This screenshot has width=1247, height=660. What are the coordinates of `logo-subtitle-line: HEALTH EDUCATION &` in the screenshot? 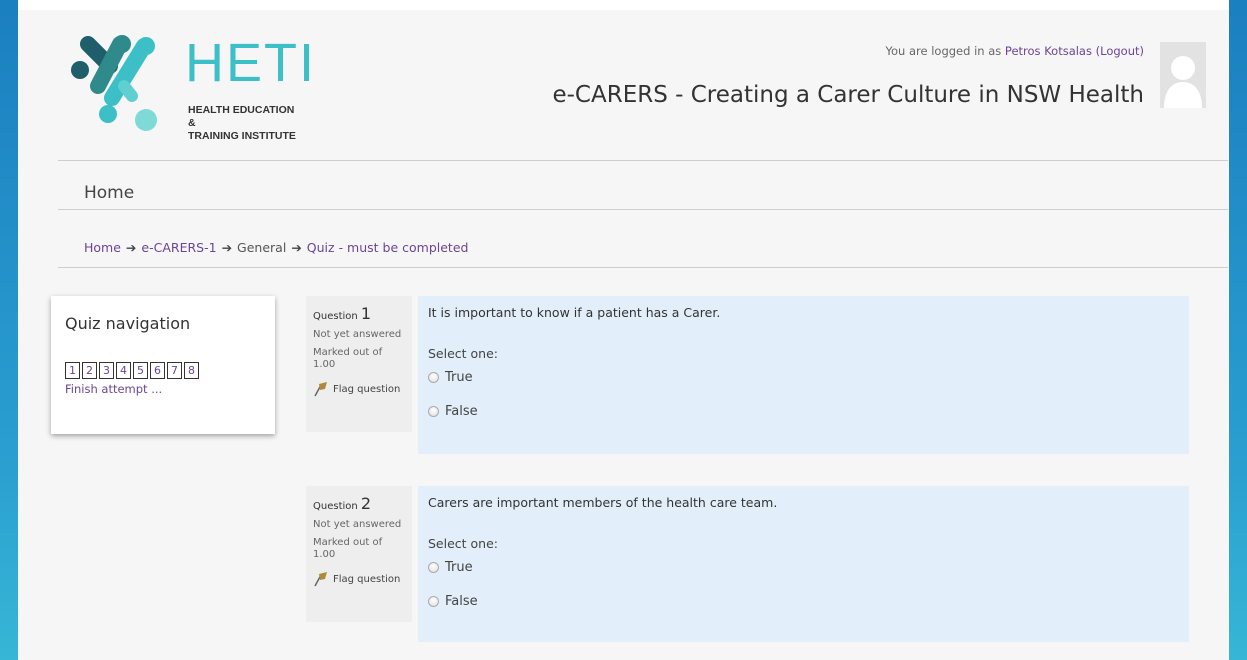 It's located at (241, 116).